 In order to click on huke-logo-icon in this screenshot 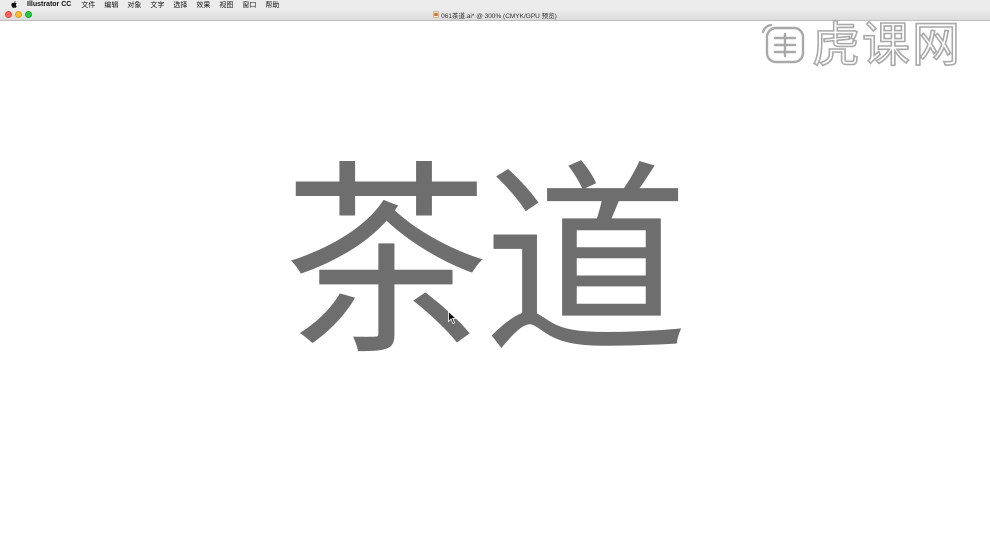, I will do `click(783, 43)`.